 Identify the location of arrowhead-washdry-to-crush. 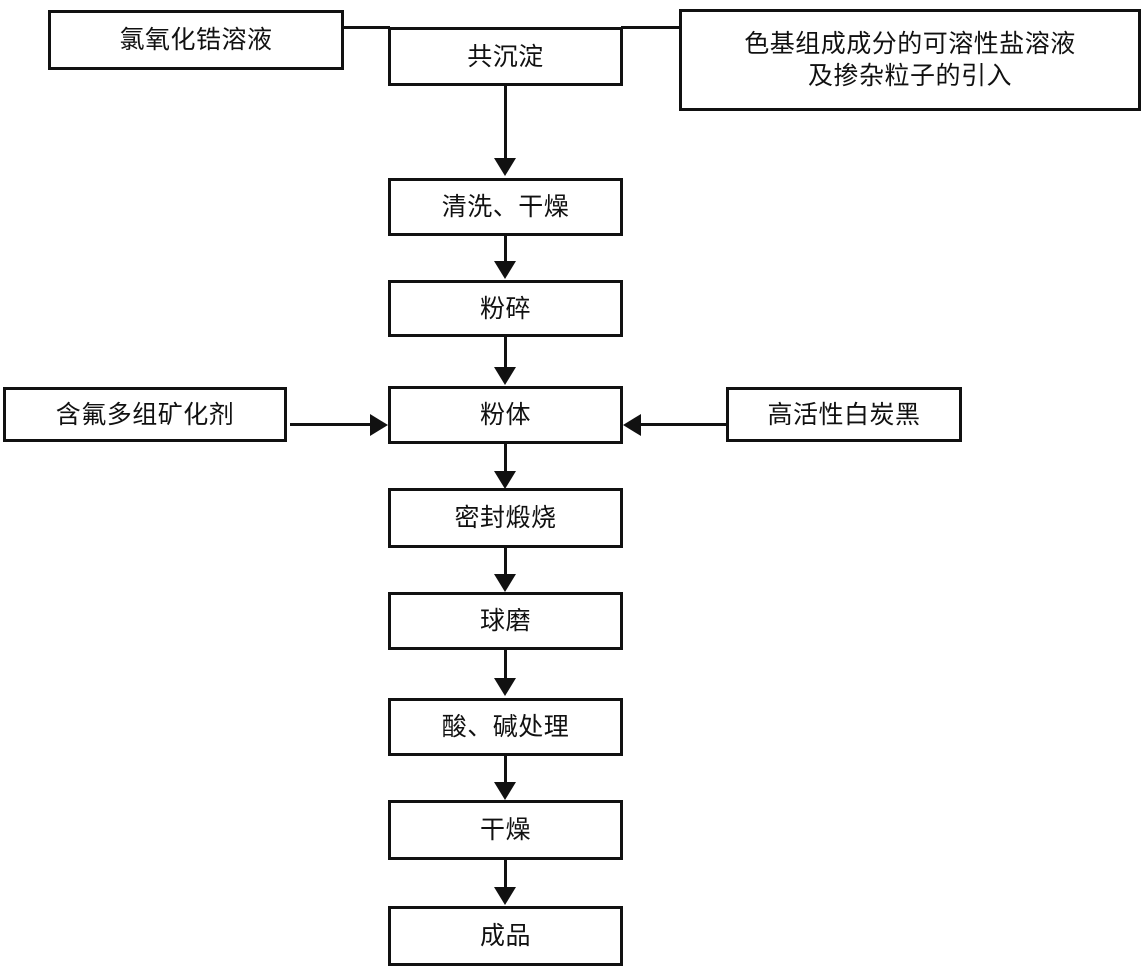
(505, 270).